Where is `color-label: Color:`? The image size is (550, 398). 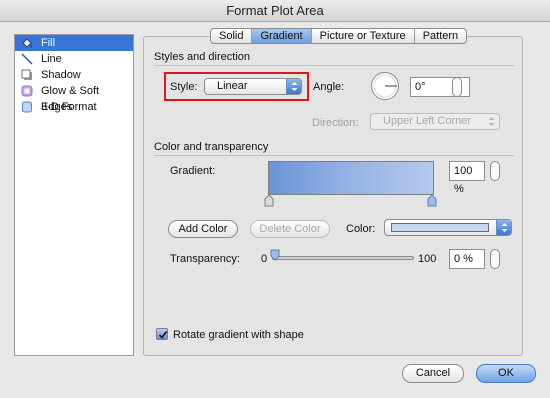
color-label: Color: is located at coordinates (361, 229).